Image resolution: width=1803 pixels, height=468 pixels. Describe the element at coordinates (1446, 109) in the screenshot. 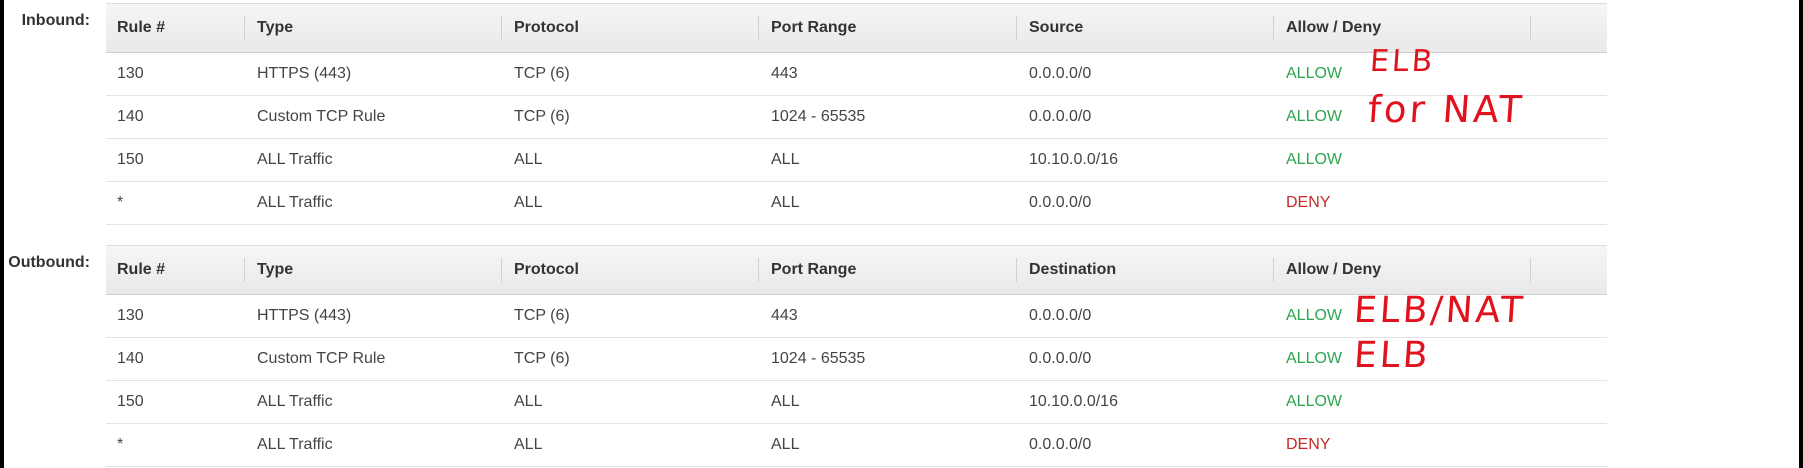

I see `annotation-inbound-140: for NAT` at that location.